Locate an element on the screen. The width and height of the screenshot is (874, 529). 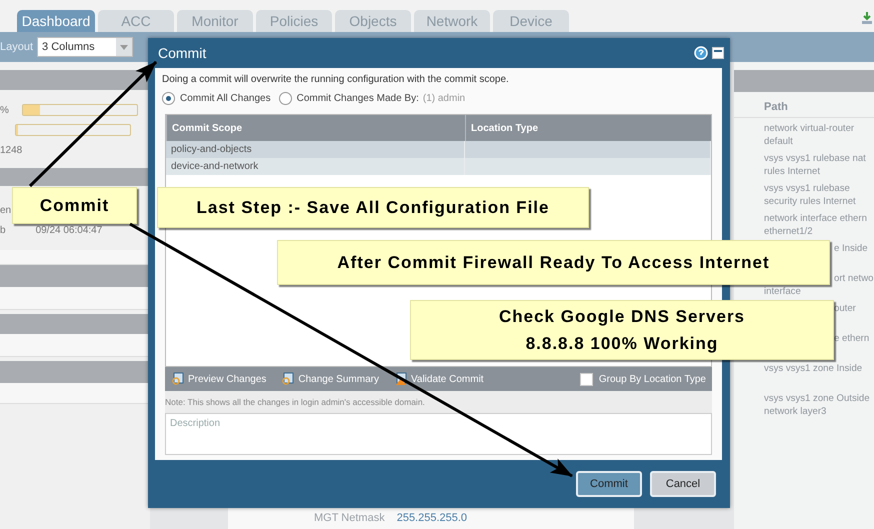
secondary-button: Cancel is located at coordinates (683, 484).